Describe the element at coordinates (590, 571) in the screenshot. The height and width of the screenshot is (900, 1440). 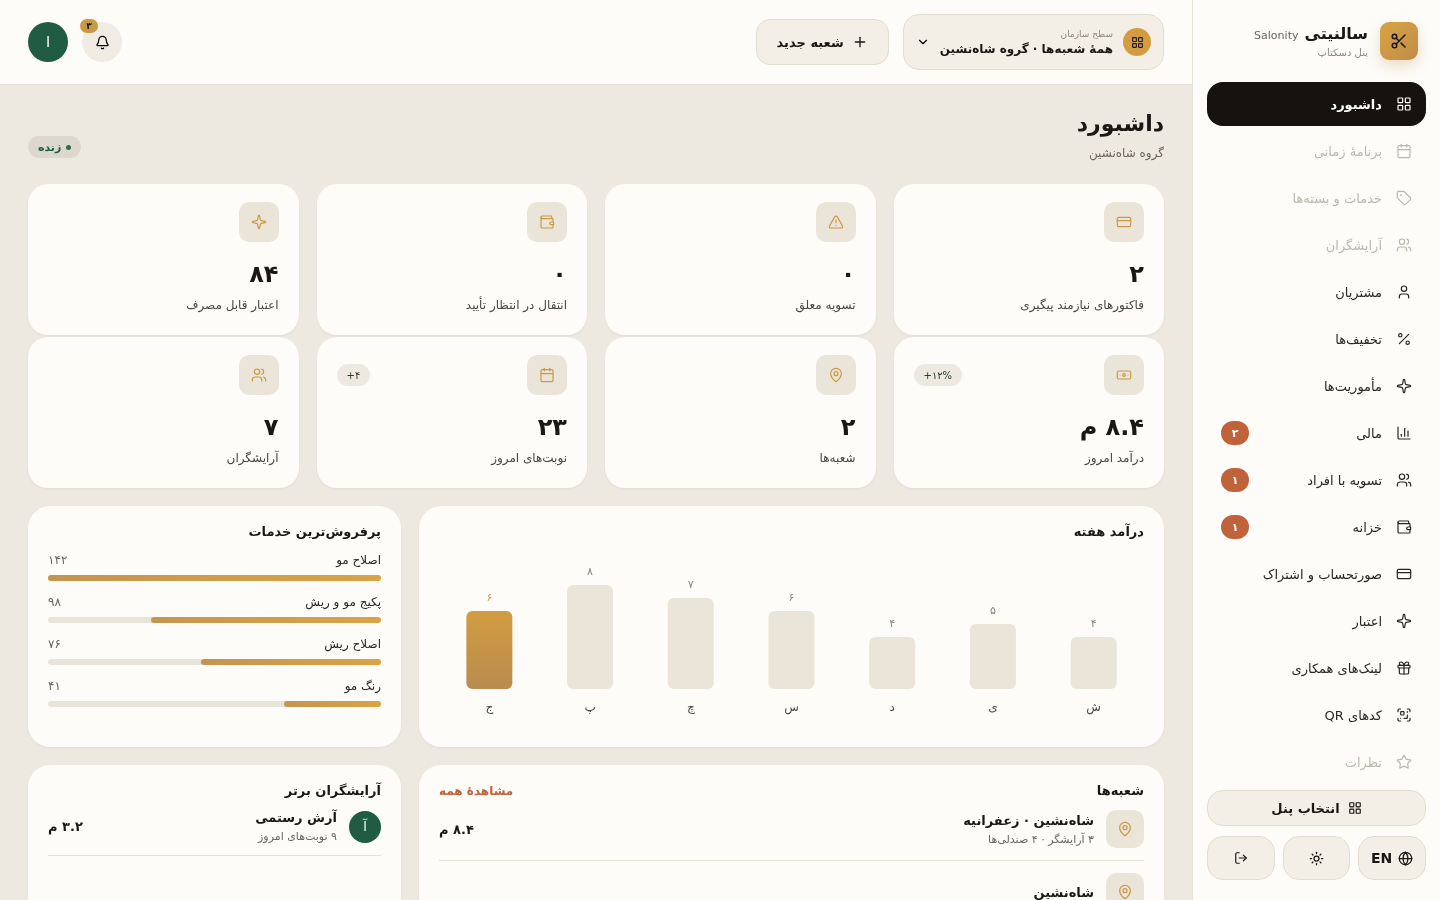
I see `bar-value-label: ۸` at that location.